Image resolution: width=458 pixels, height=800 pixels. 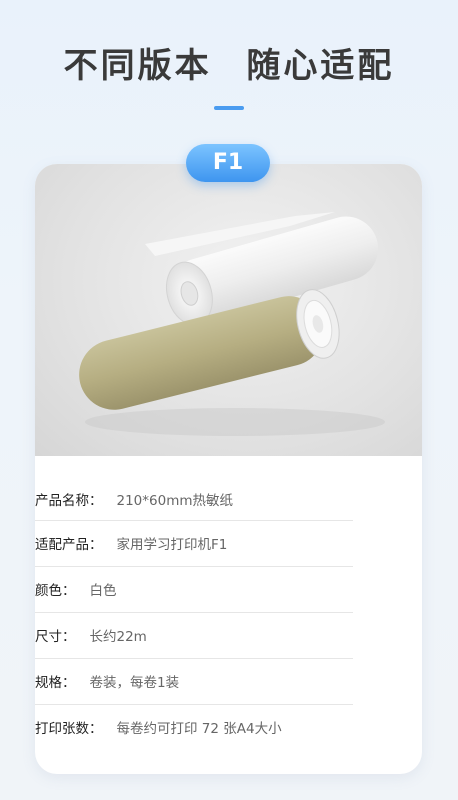 I want to click on spec-value: 家用学习打印机F1, so click(x=172, y=545).